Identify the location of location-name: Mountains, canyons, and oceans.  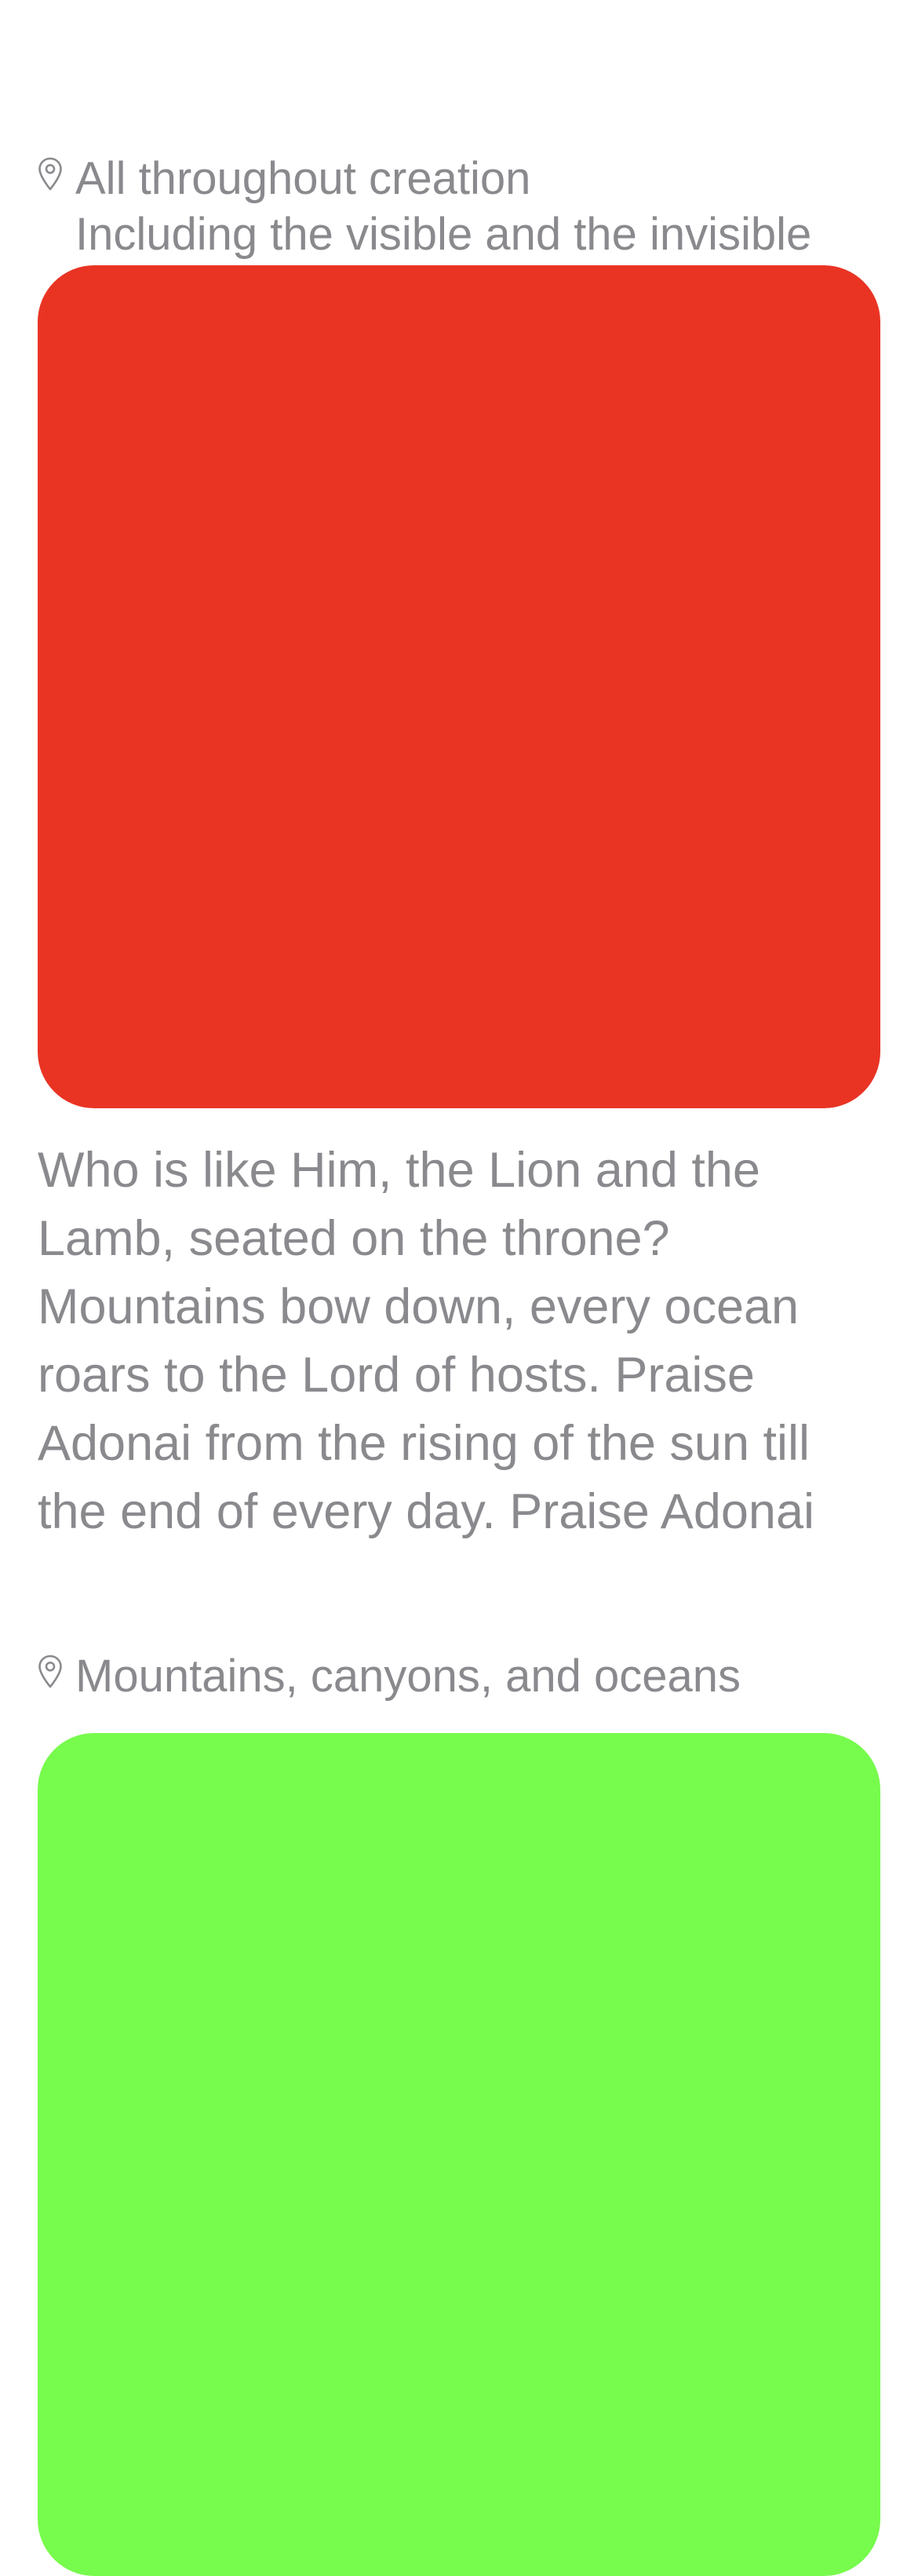
(408, 1676).